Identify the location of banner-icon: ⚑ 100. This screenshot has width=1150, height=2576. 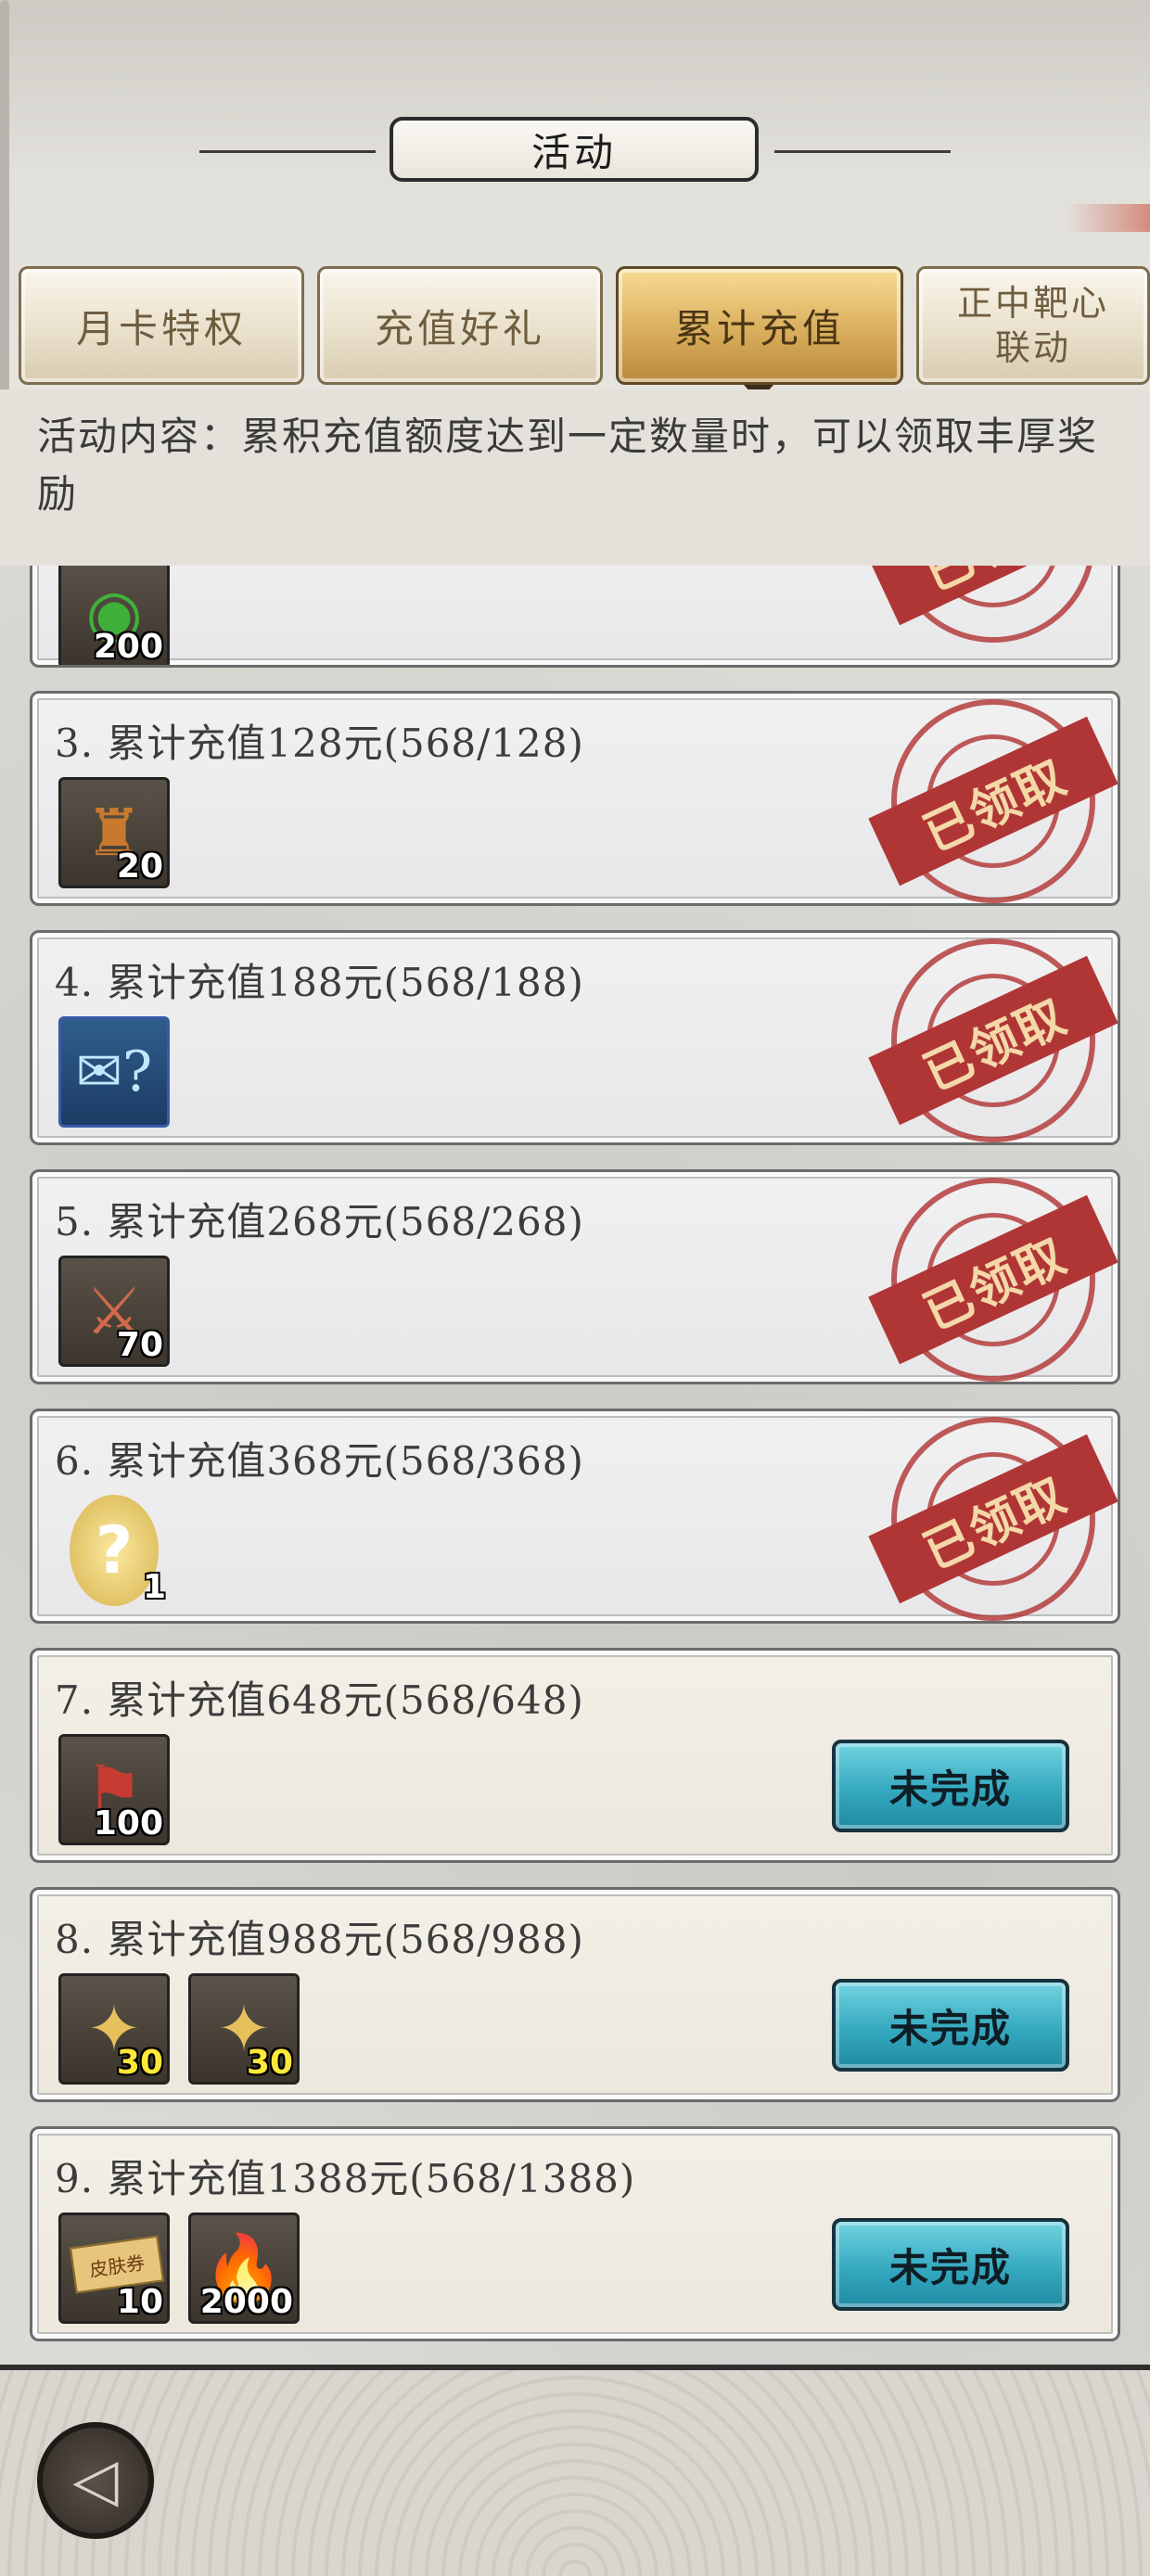
(114, 1789).